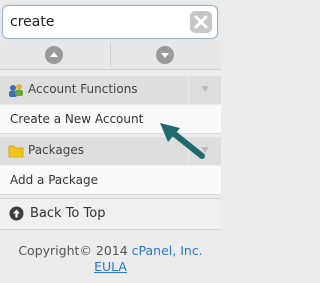 This screenshot has width=320, height=283. I want to click on clear-search-button, so click(201, 22).